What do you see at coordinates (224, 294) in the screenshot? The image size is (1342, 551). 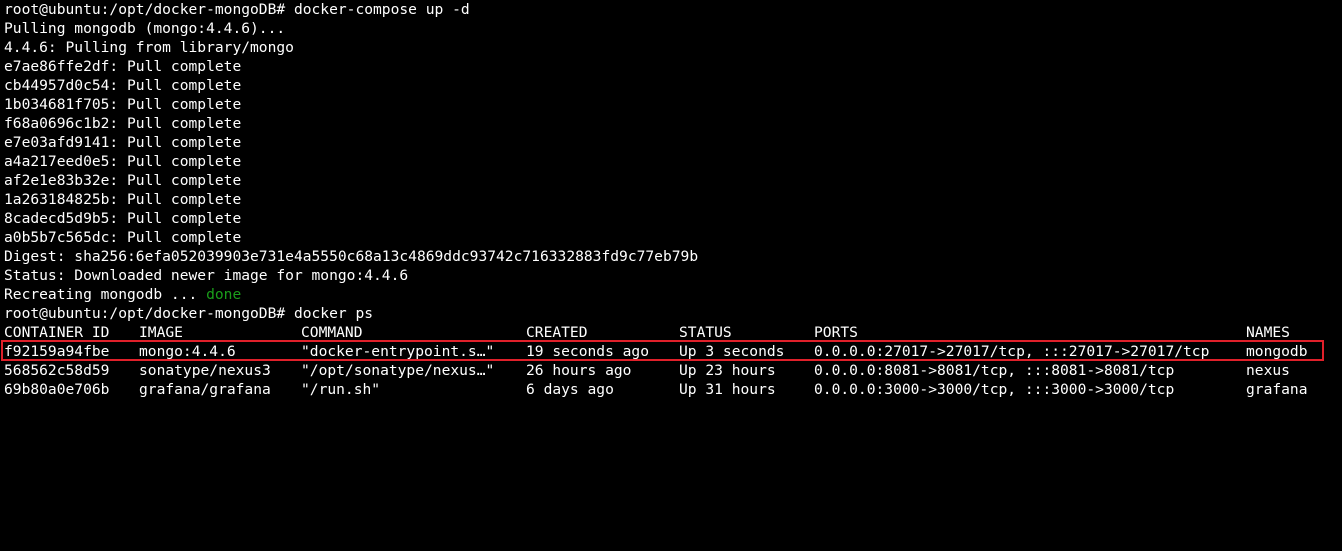 I see `done-status: done` at bounding box center [224, 294].